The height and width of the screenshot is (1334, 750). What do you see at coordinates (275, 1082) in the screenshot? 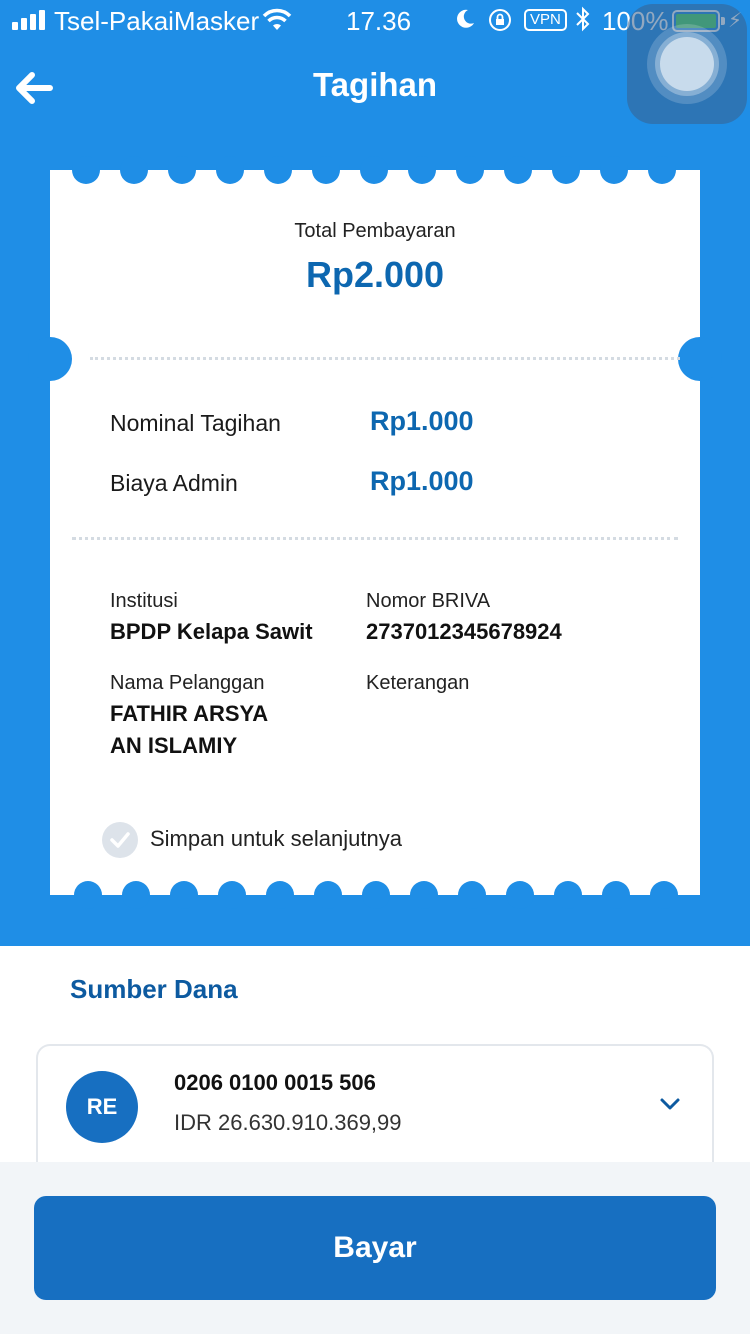
I see `account-number: 0206 0100 0015 506` at bounding box center [275, 1082].